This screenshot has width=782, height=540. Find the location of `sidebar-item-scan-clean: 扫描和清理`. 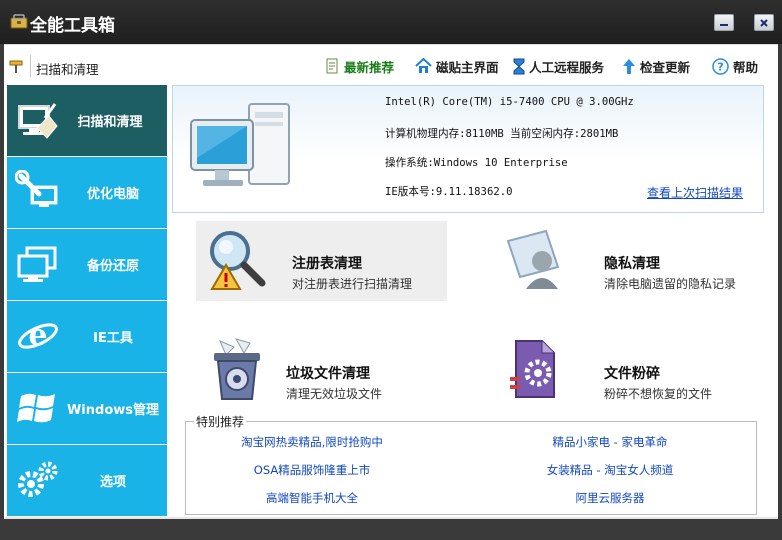

sidebar-item-scan-clean: 扫描和清理 is located at coordinates (87, 120).